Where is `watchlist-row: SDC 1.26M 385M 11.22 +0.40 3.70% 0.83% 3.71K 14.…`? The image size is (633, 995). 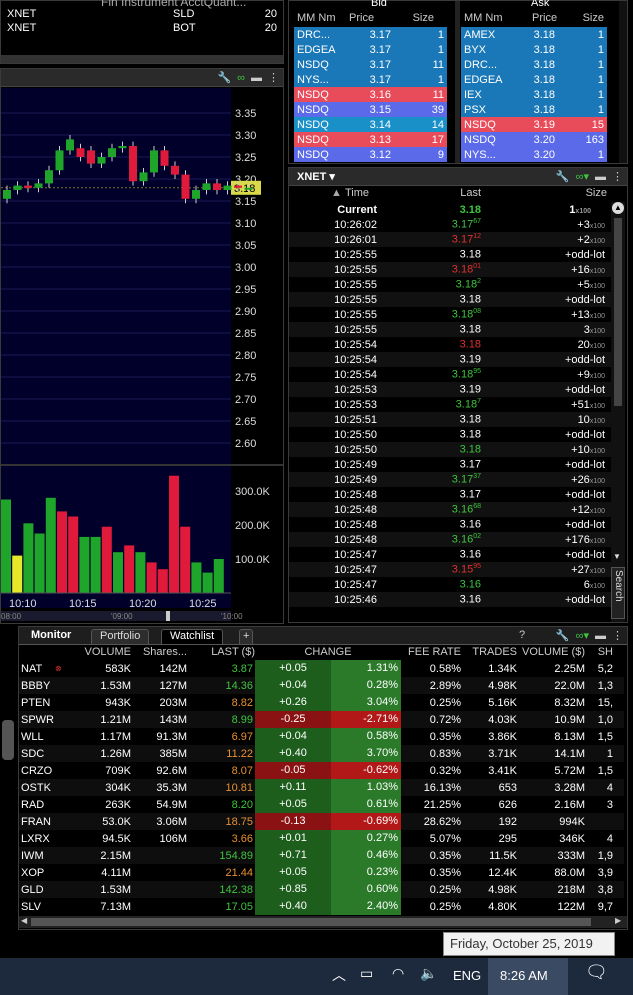
watchlist-row: SDC 1.26M 385M 11.22 +0.40 3.70% 0.83% 3.71K 14.… is located at coordinates (321, 753).